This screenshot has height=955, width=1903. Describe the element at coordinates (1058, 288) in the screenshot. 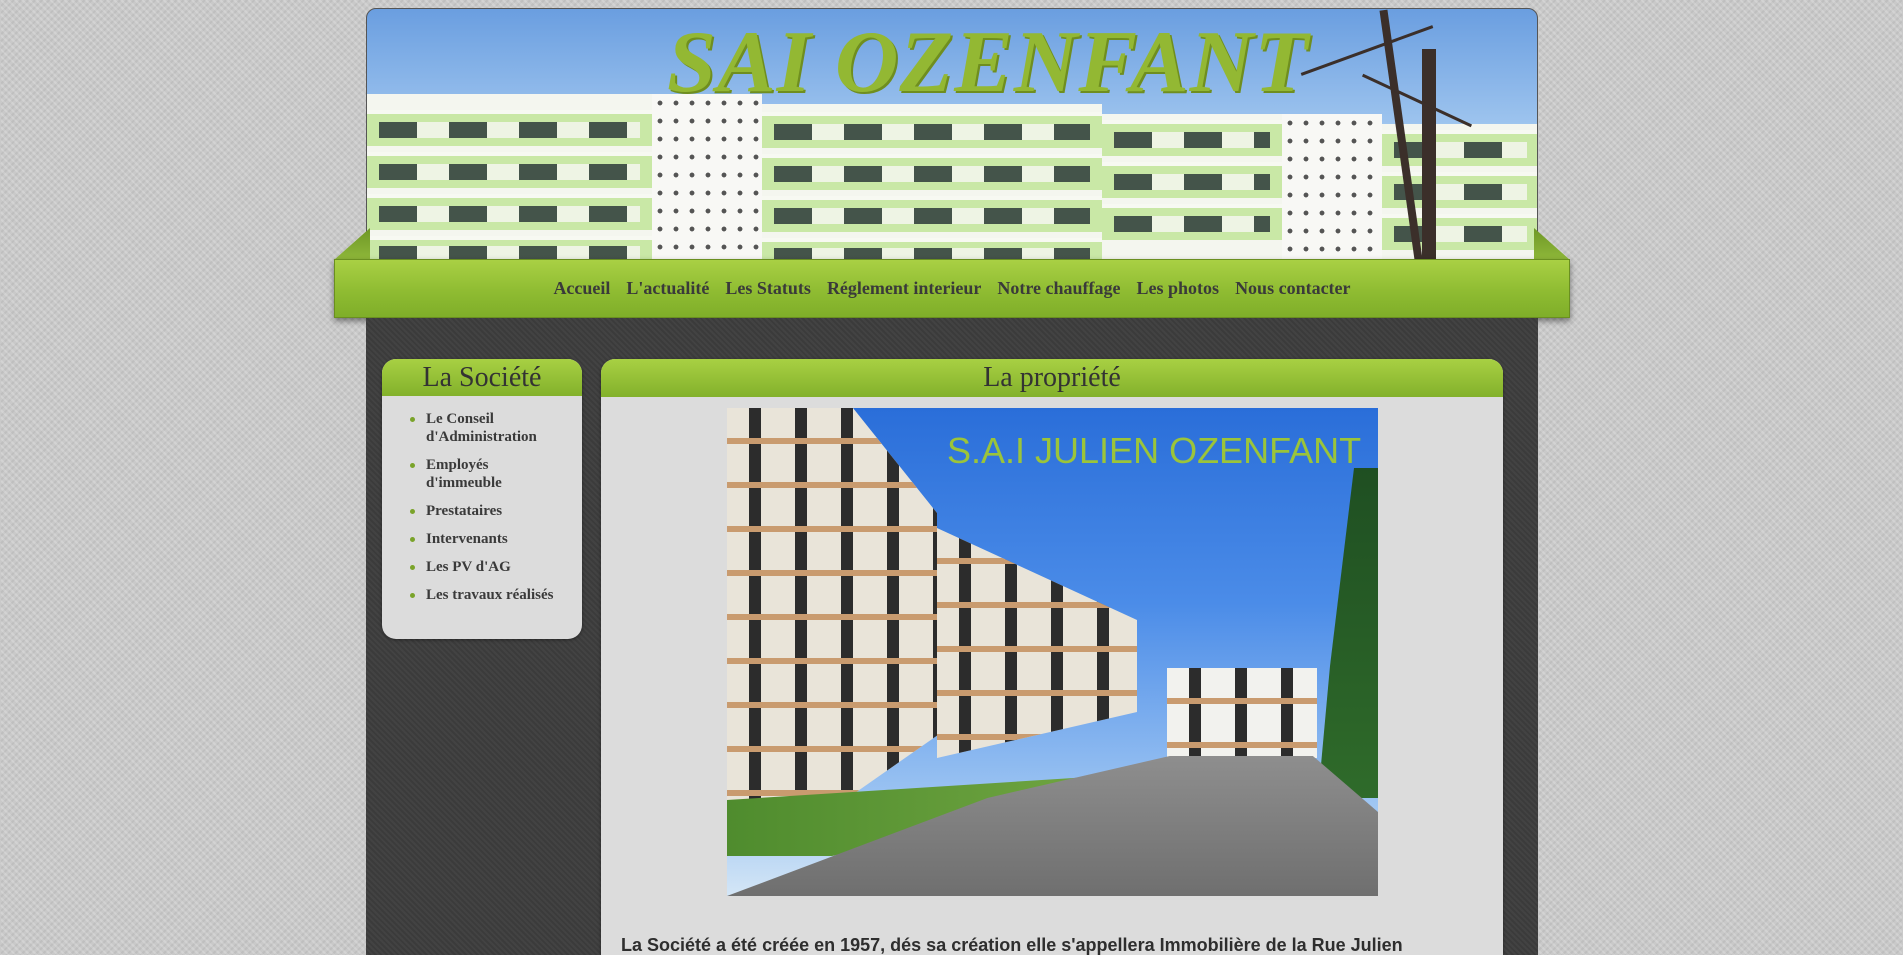

I see `nav-item-chauffage: Notre chauffage` at that location.